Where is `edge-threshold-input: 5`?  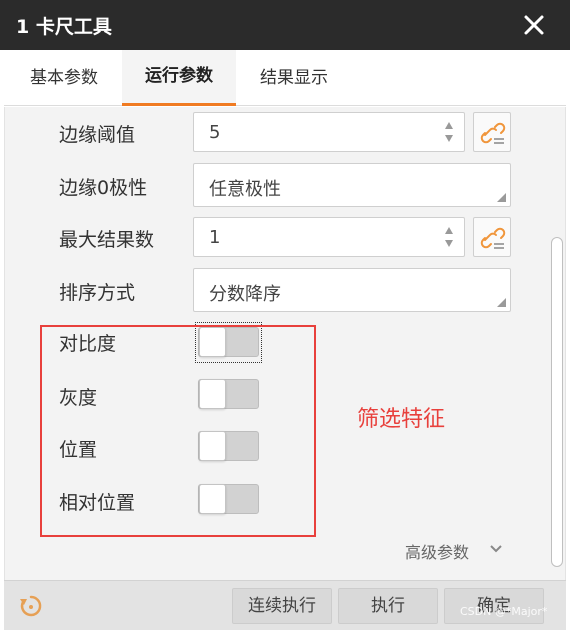 edge-threshold-input: 5 is located at coordinates (329, 132).